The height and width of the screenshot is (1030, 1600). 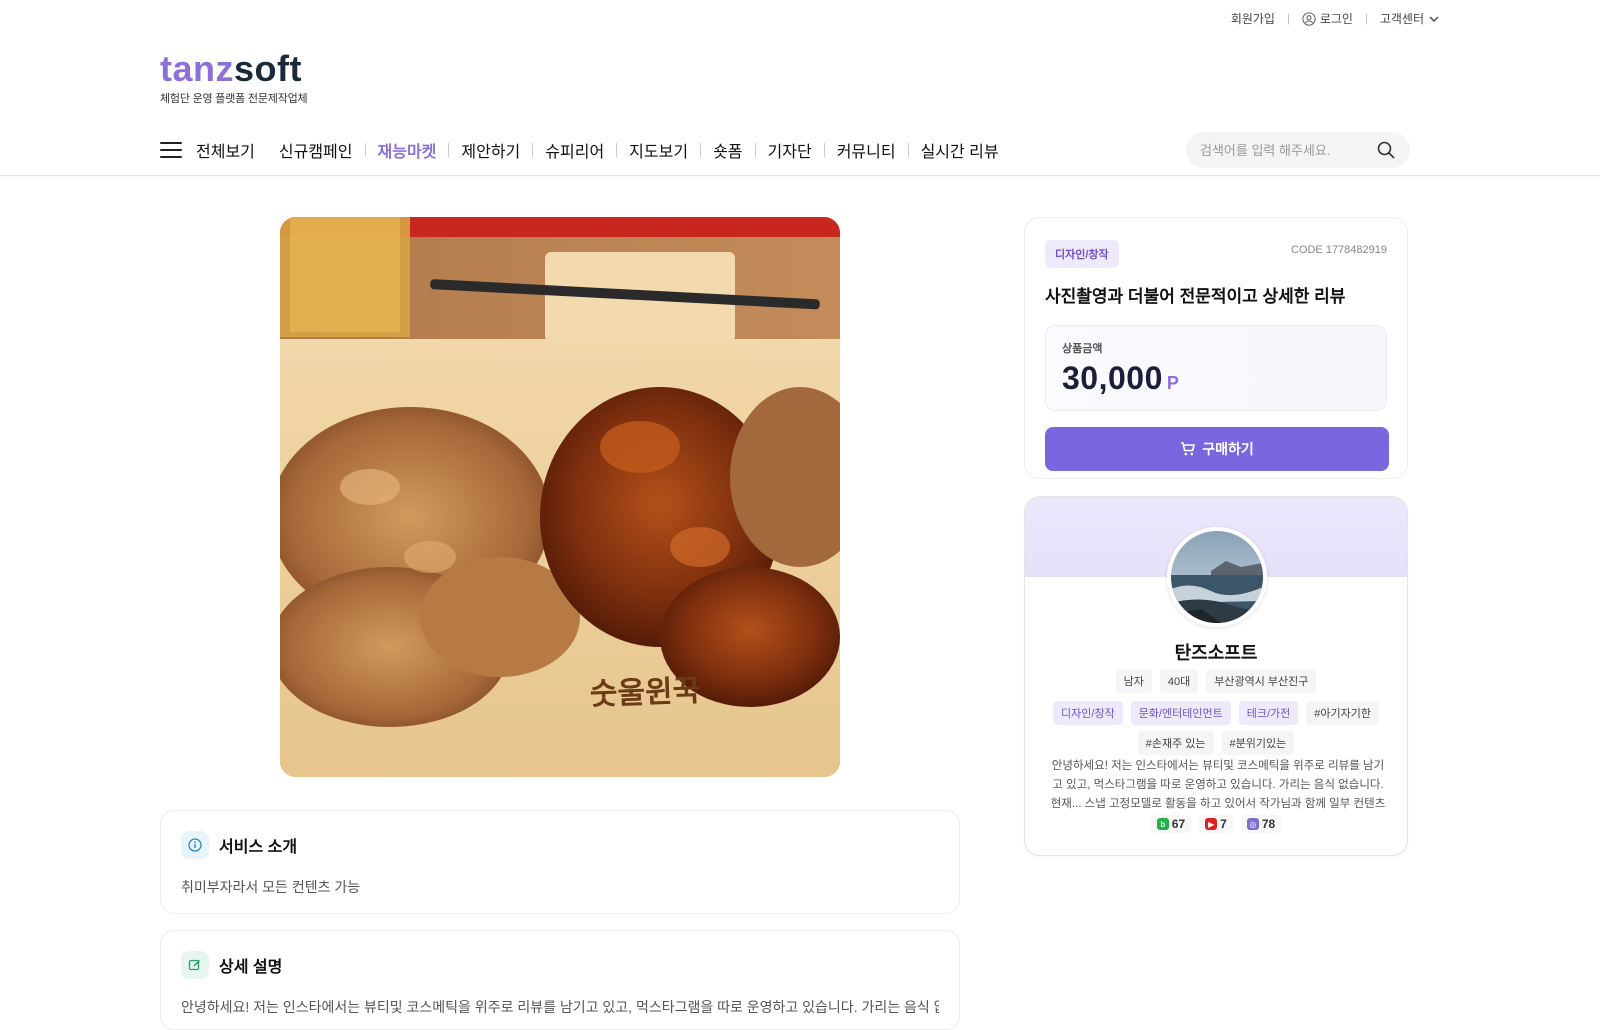 I want to click on nav-item-map: 지도보기, so click(x=658, y=150).